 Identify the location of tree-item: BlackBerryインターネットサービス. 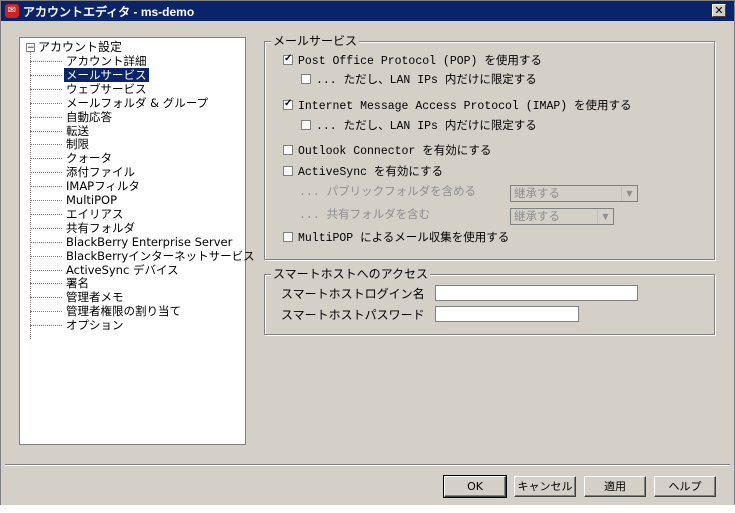
(143, 256).